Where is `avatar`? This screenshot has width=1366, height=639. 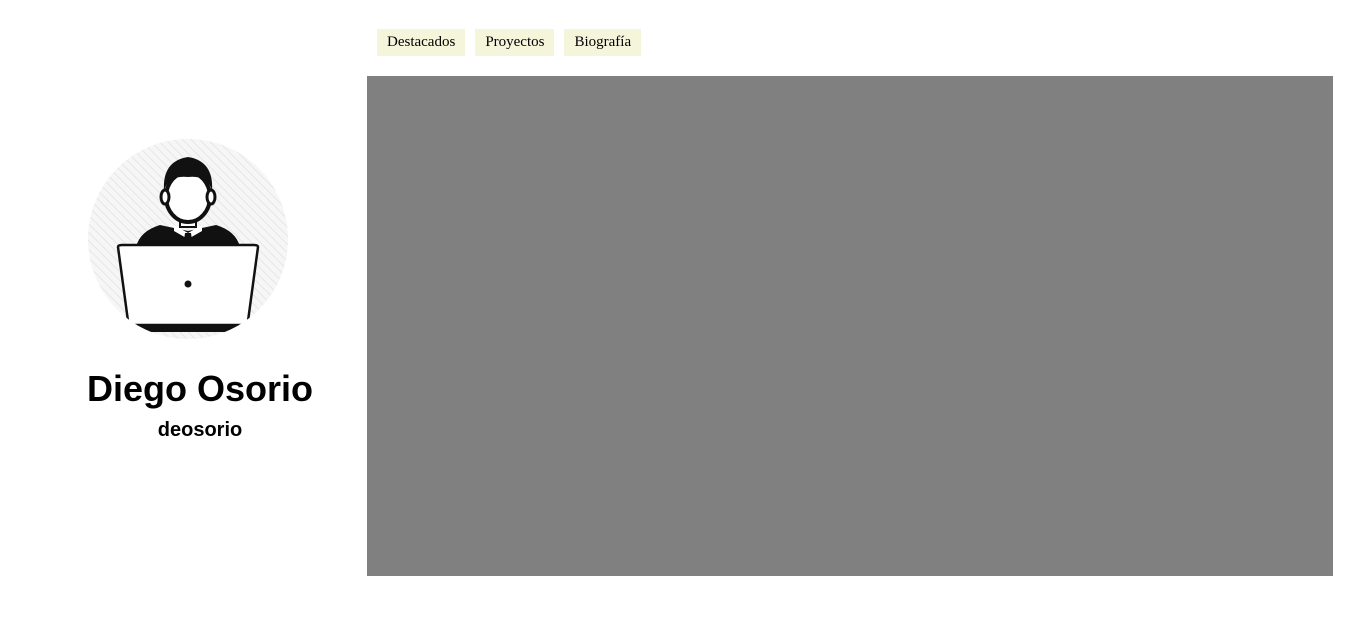
avatar is located at coordinates (188, 239).